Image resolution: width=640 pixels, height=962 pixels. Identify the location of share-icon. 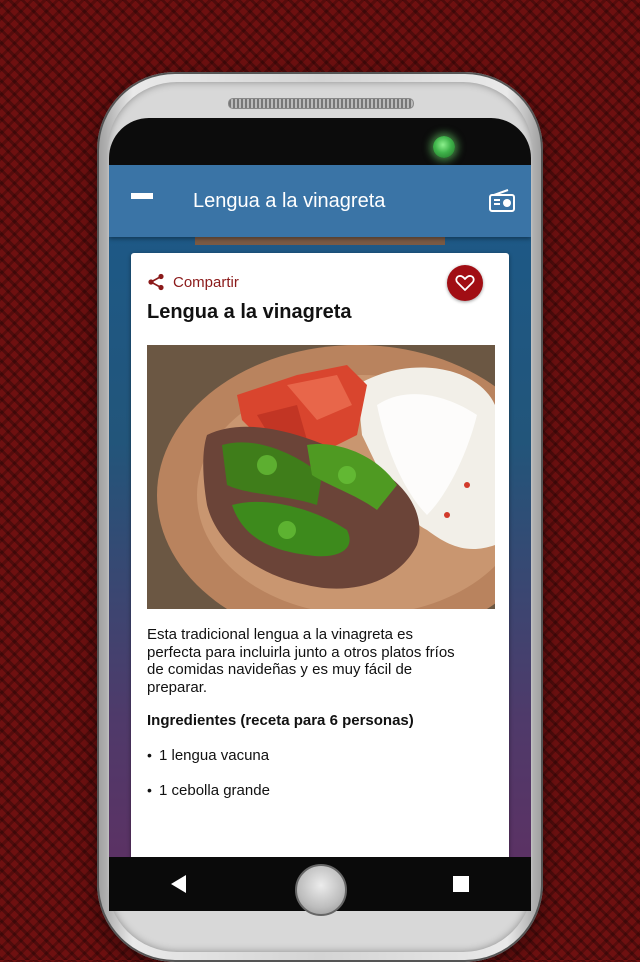
(156, 282).